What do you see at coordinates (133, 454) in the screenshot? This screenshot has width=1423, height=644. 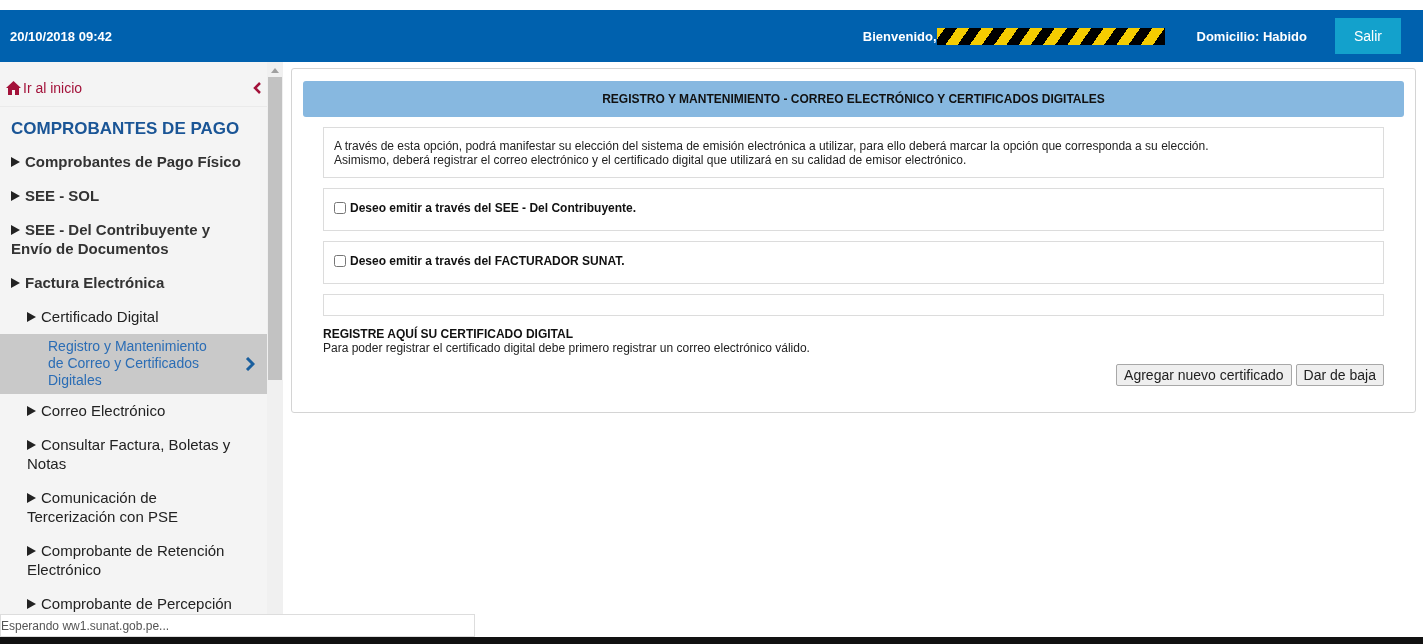 I see `sidebar-item: Consultar Factura, Boletas y Notas` at bounding box center [133, 454].